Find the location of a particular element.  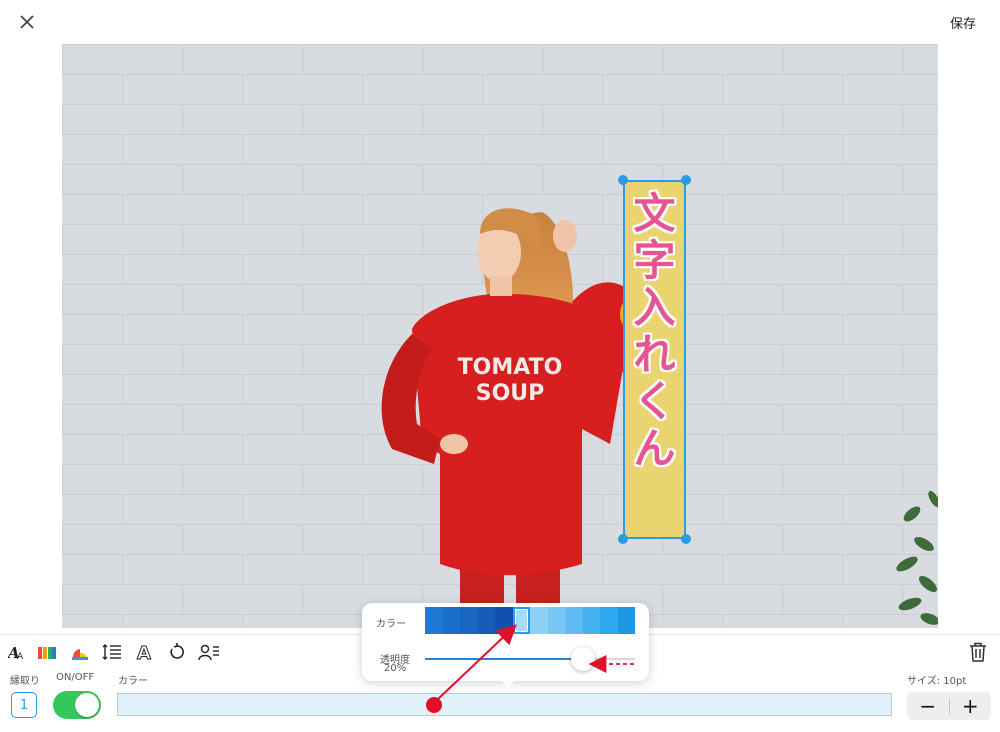

text-char: 文 is located at coordinates (654, 213).